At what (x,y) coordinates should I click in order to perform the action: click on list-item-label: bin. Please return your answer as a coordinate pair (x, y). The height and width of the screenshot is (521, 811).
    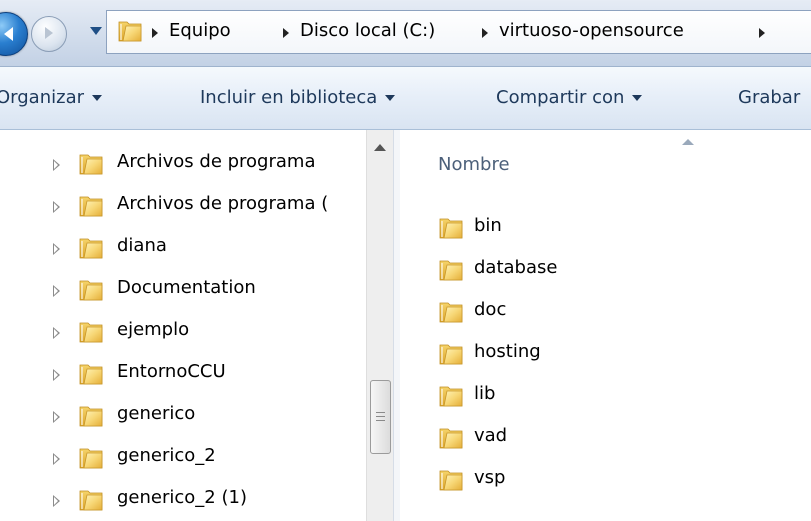
    Looking at the image, I should click on (488, 225).